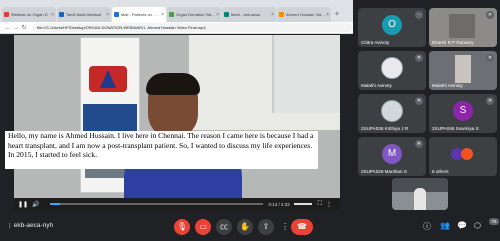  Describe the element at coordinates (420, 199) in the screenshot. I see `self-view-person` at that location.